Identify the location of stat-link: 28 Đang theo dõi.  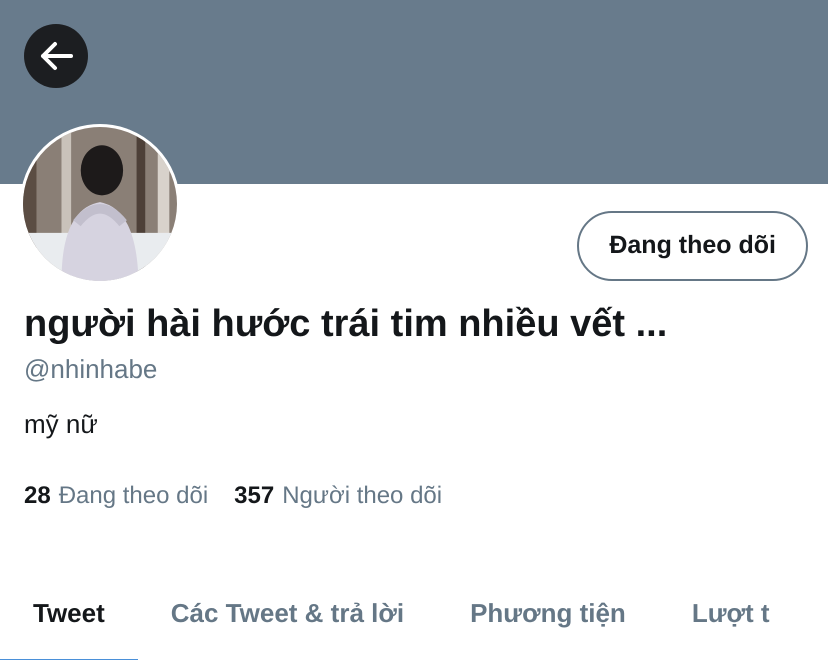
(116, 496).